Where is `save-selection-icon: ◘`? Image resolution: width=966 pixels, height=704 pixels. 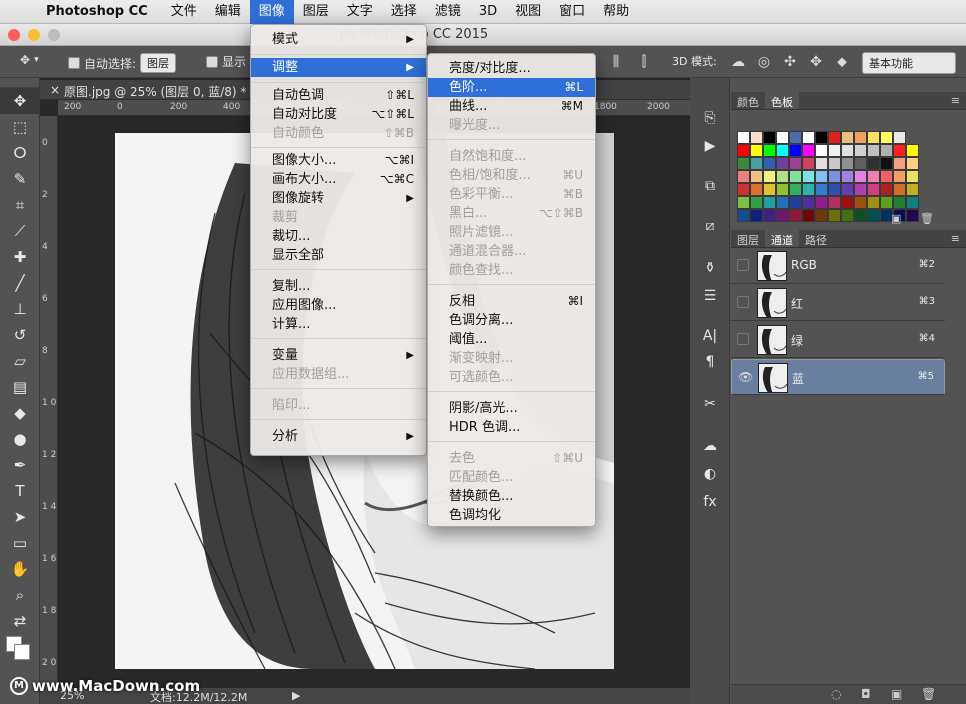 save-selection-icon: ◘ is located at coordinates (866, 694).